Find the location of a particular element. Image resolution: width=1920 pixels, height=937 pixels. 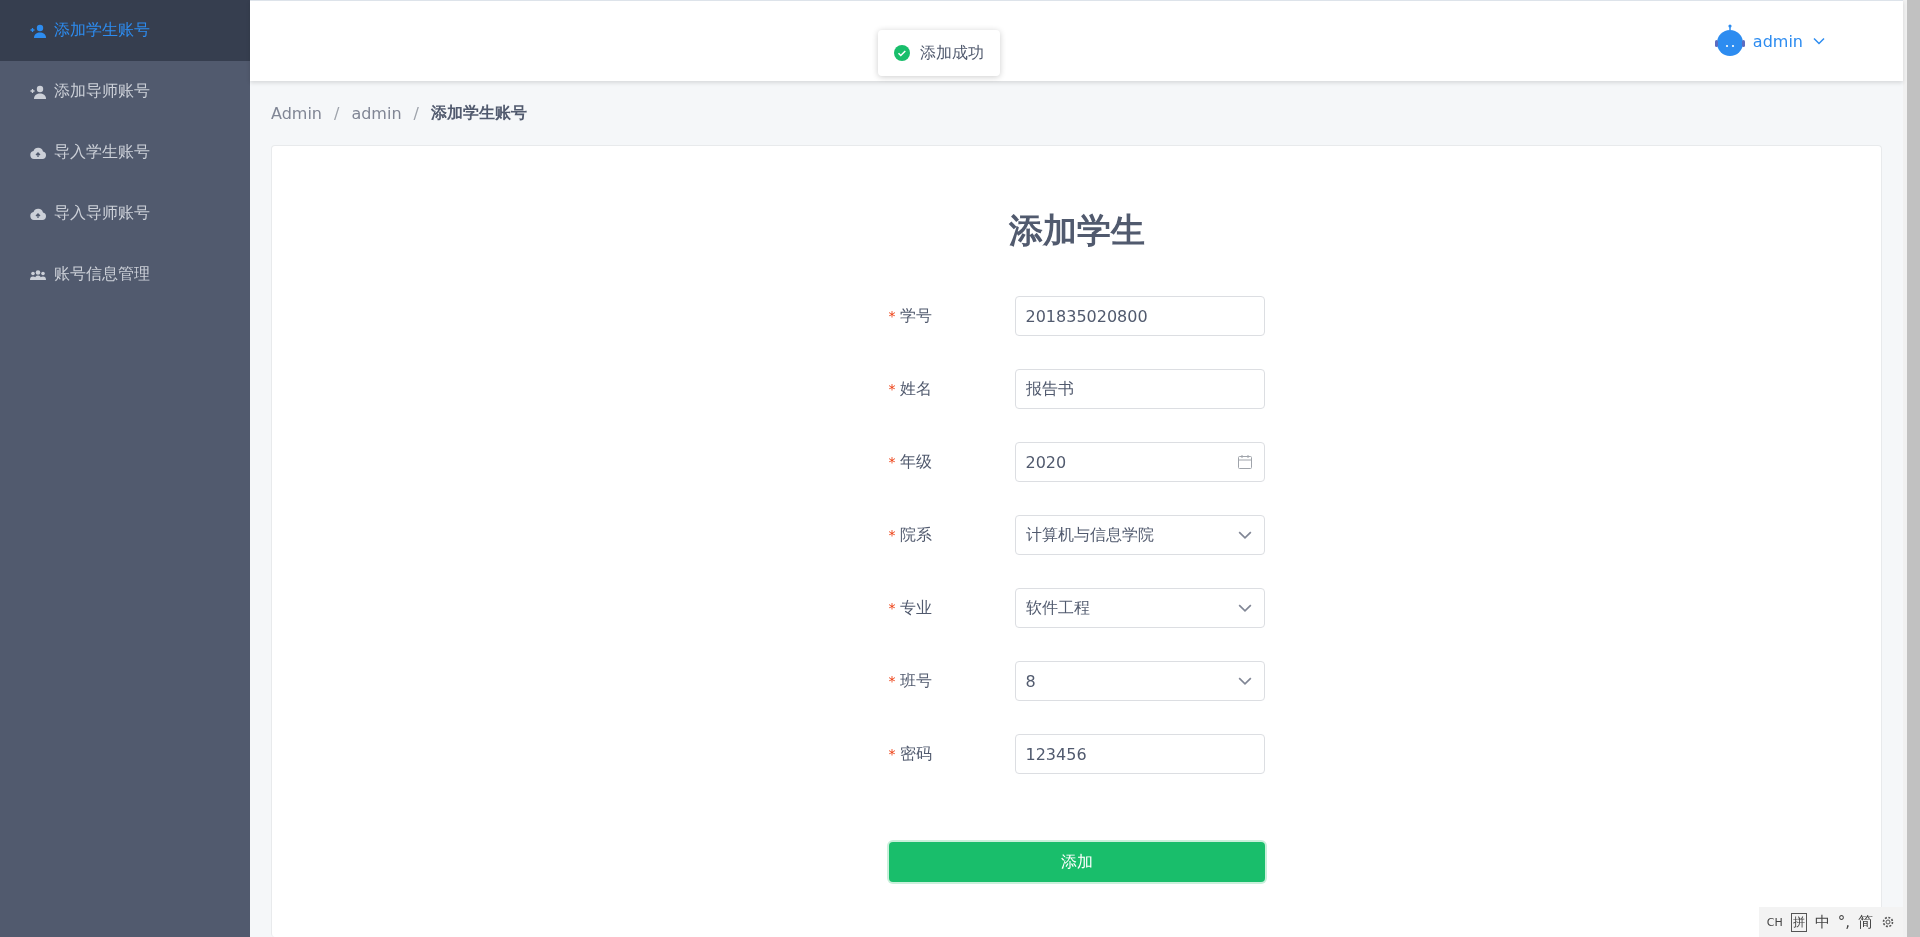

settings-icon is located at coordinates (1888, 922).